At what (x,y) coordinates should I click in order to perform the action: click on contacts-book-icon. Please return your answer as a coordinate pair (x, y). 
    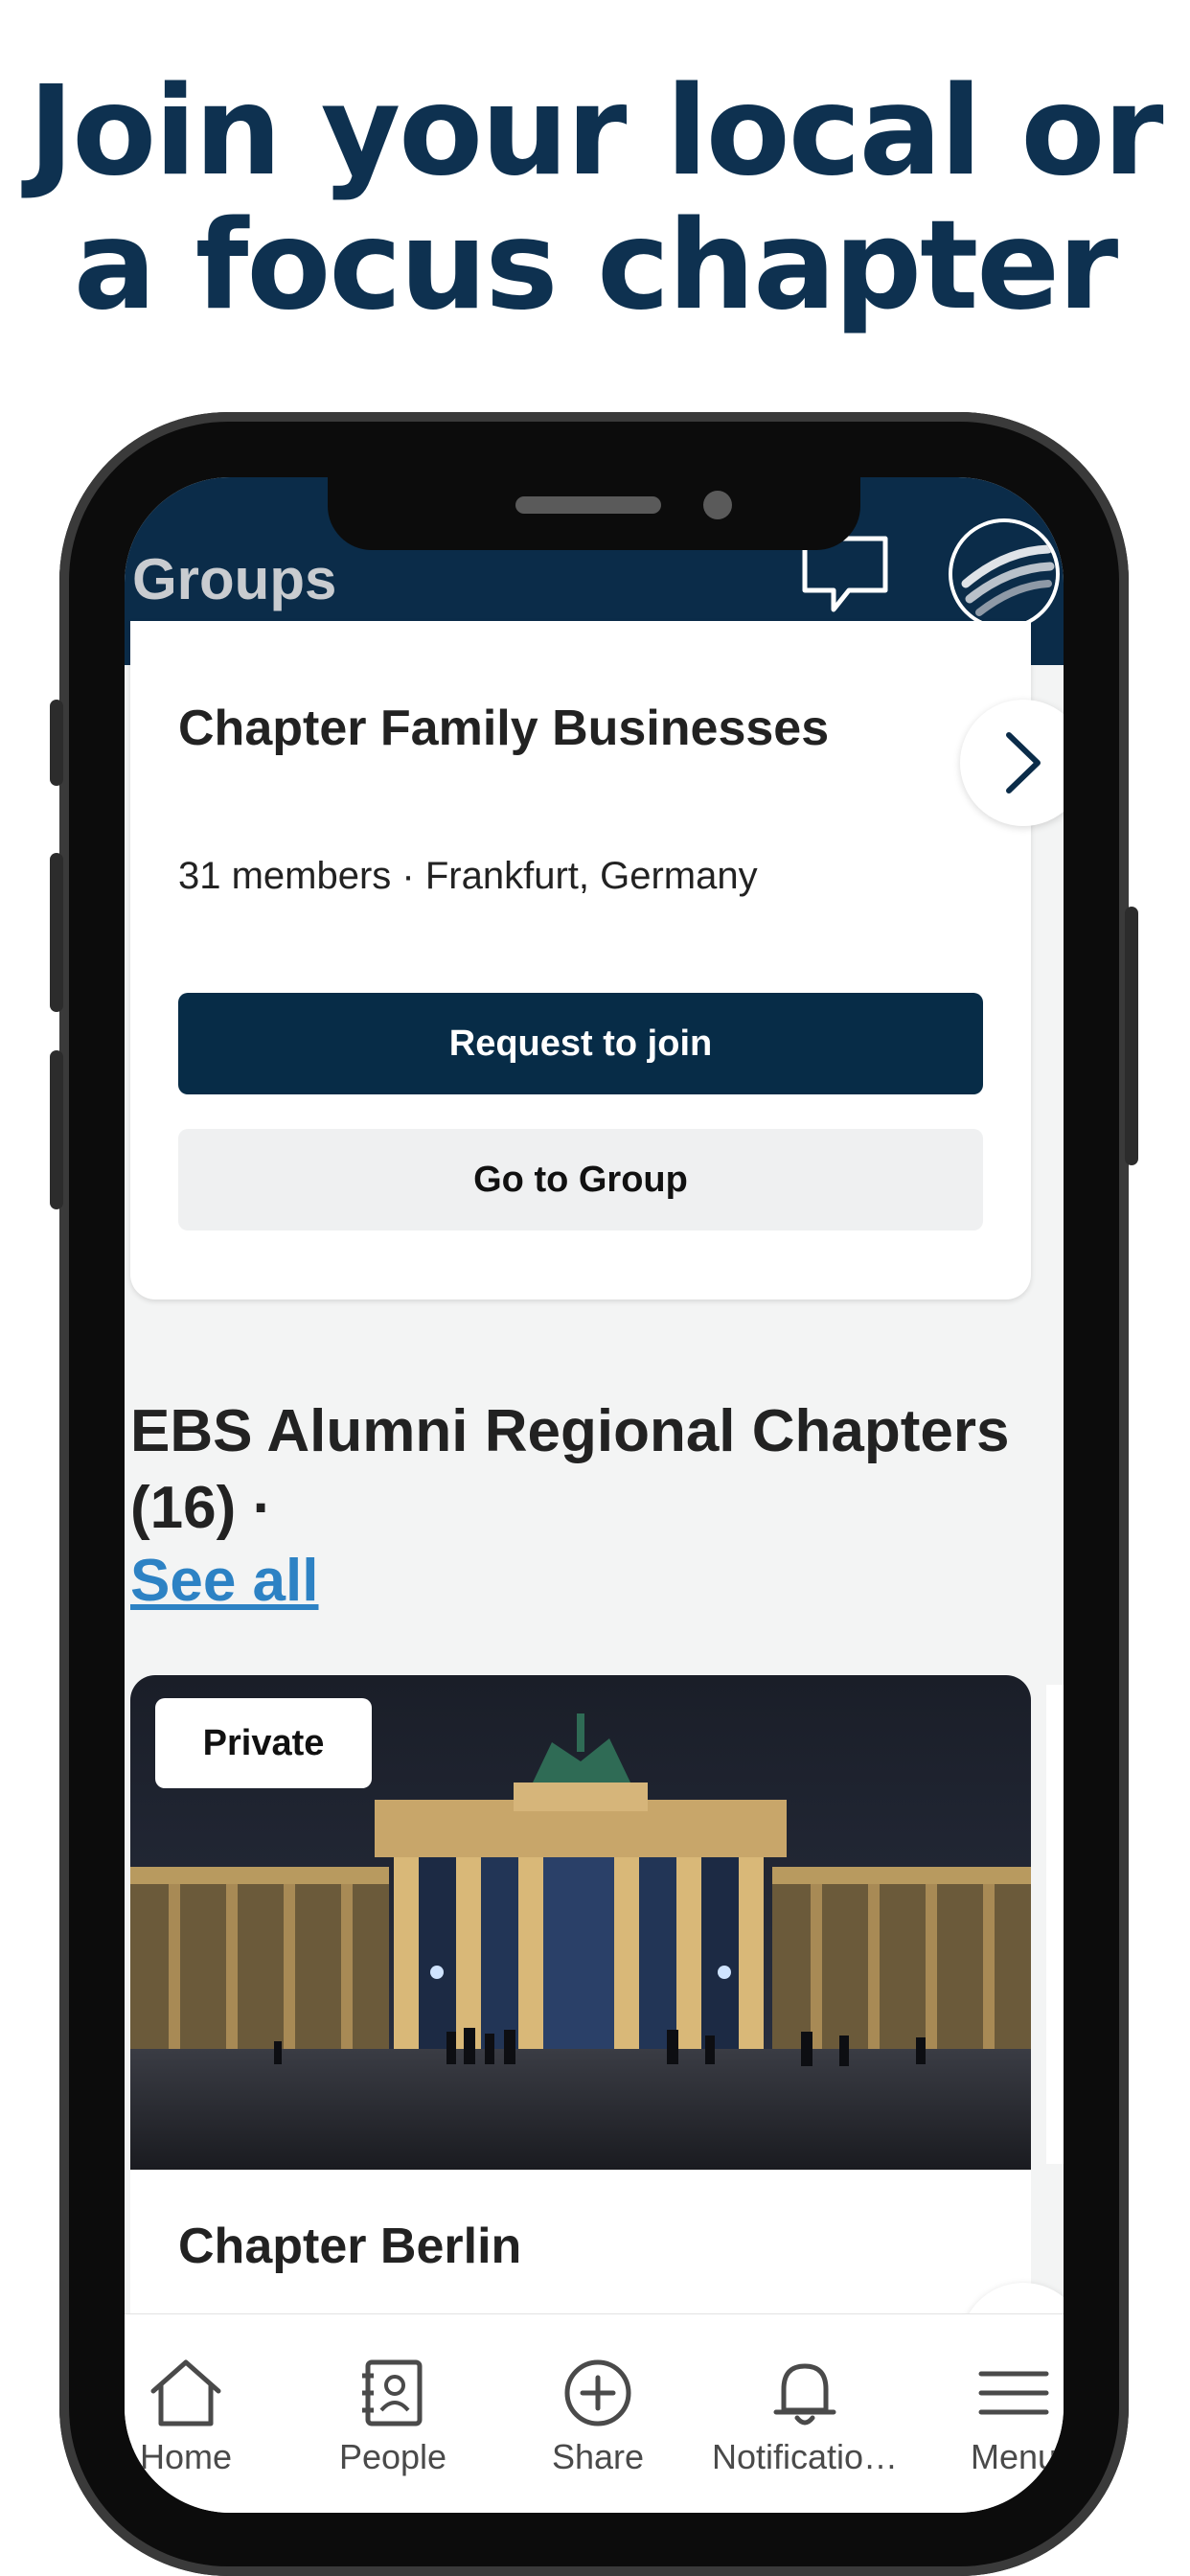
    Looking at the image, I should click on (393, 2392).